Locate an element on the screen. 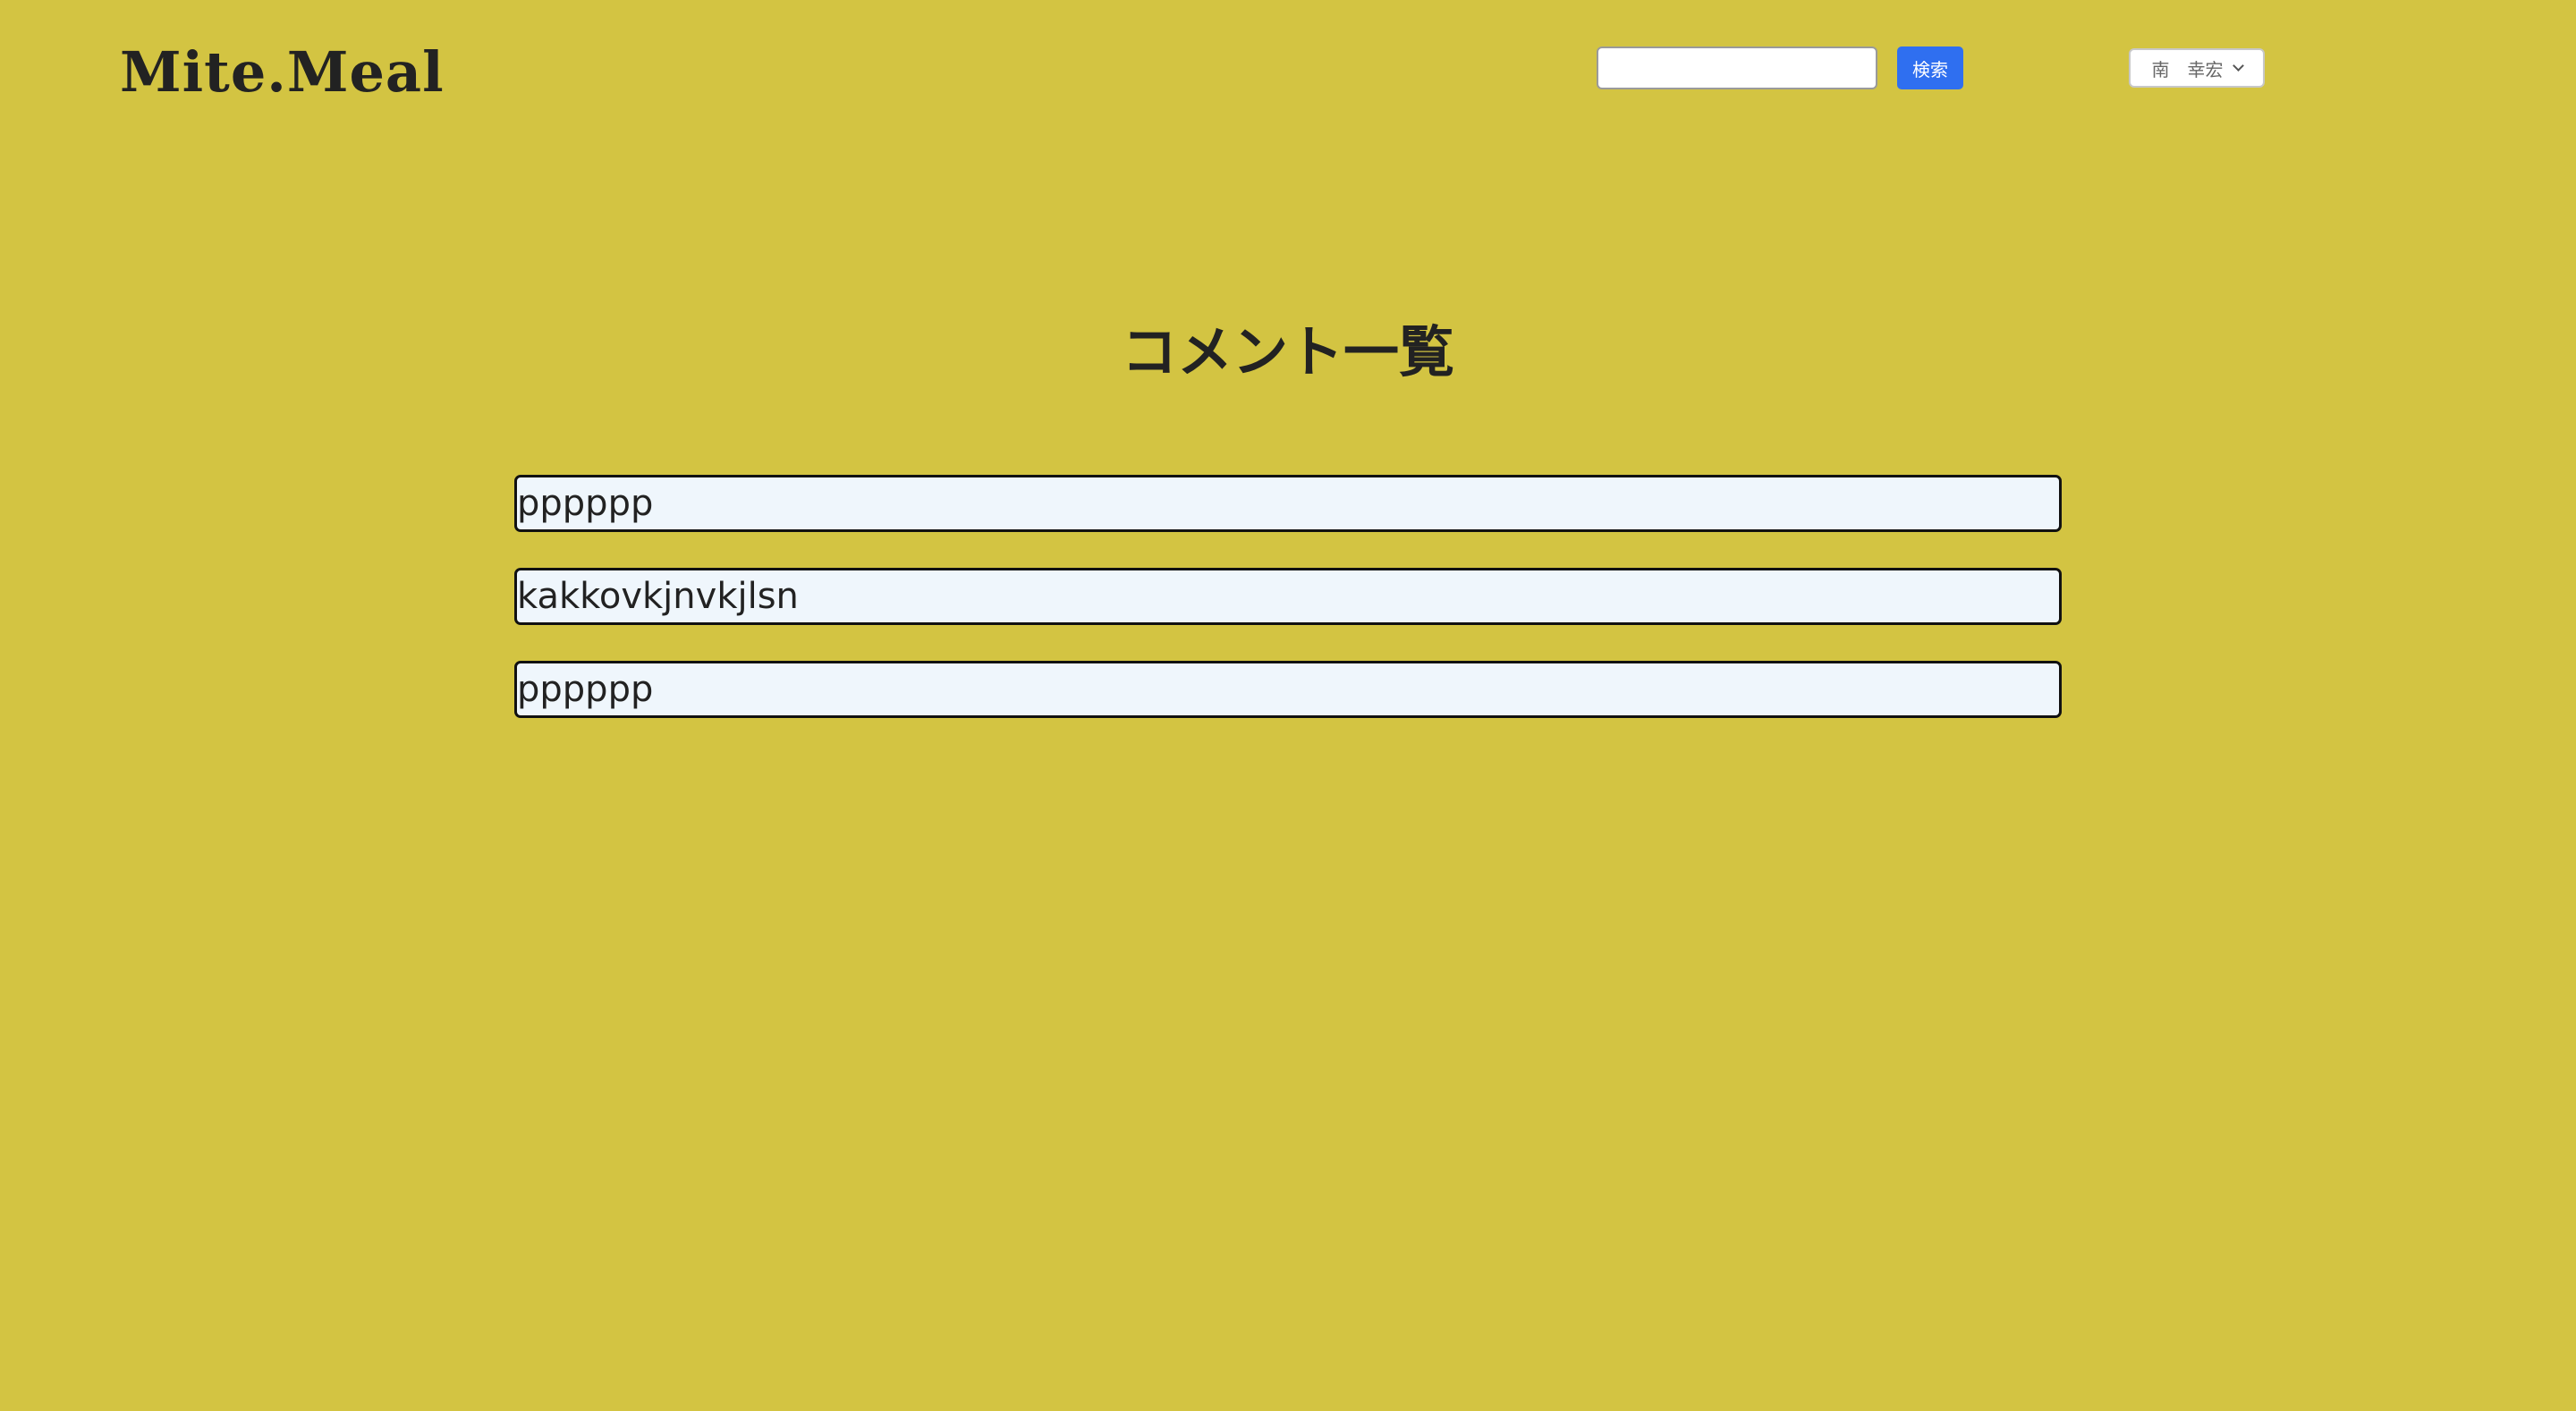  user-menu-dropdown: 南 幸宏 is located at coordinates (2197, 68).